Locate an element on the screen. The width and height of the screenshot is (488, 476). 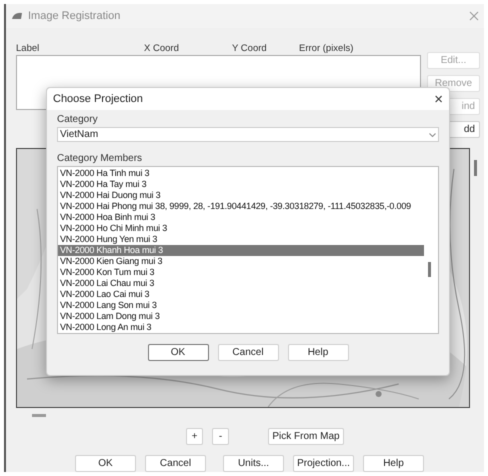
list-item: VN-2000 Kon Tum mui 3 is located at coordinates (241, 272).